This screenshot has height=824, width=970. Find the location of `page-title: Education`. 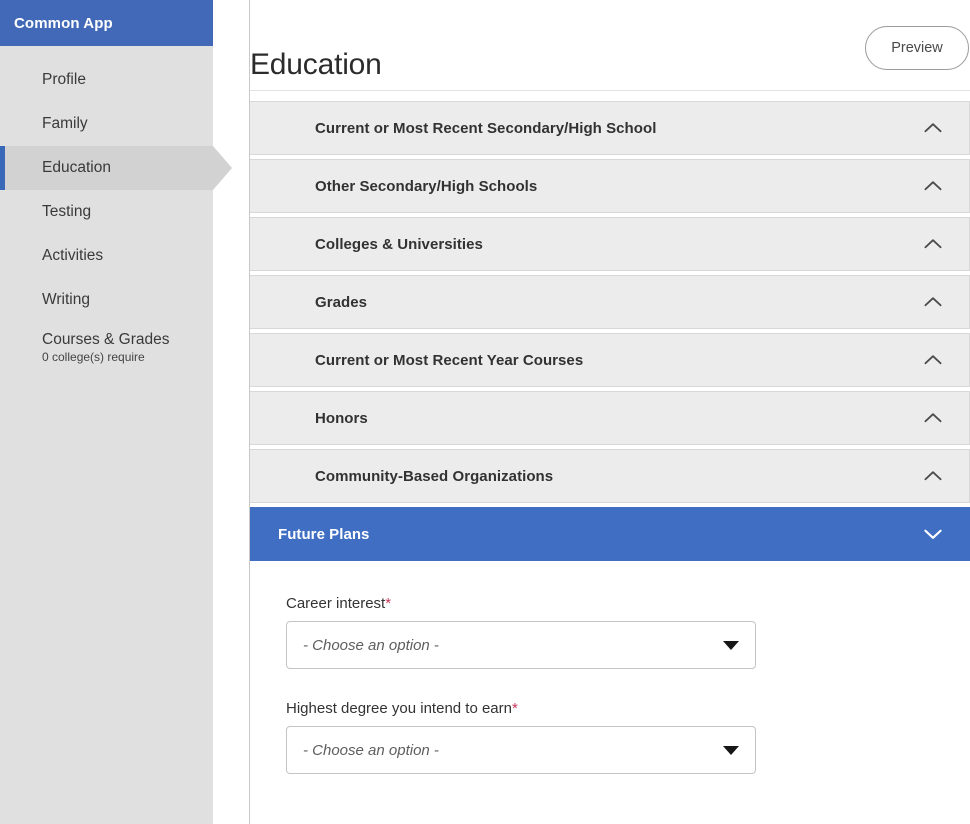

page-title: Education is located at coordinates (316, 65).